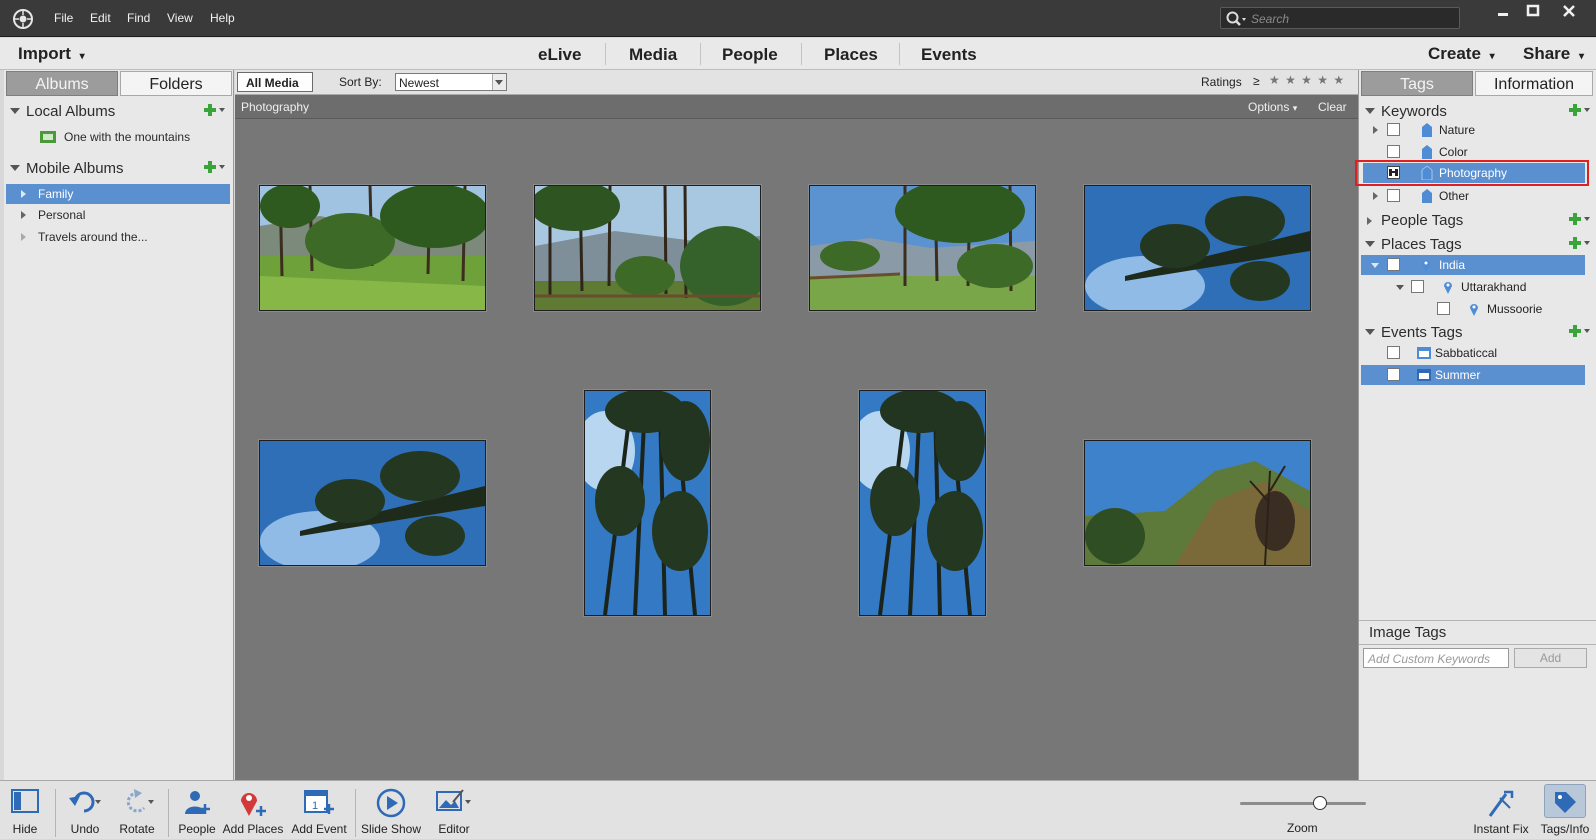 The image size is (1596, 840). I want to click on rotate-button: Rotate, so click(137, 810).